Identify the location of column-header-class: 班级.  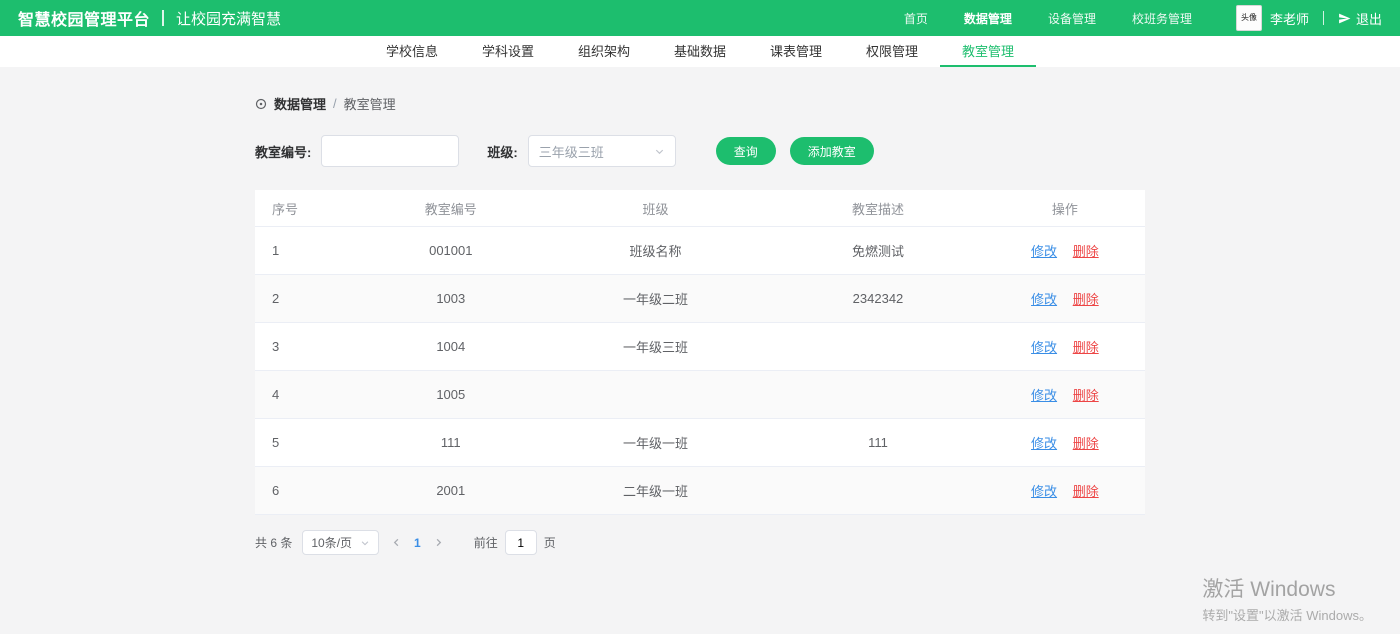
(655, 209).